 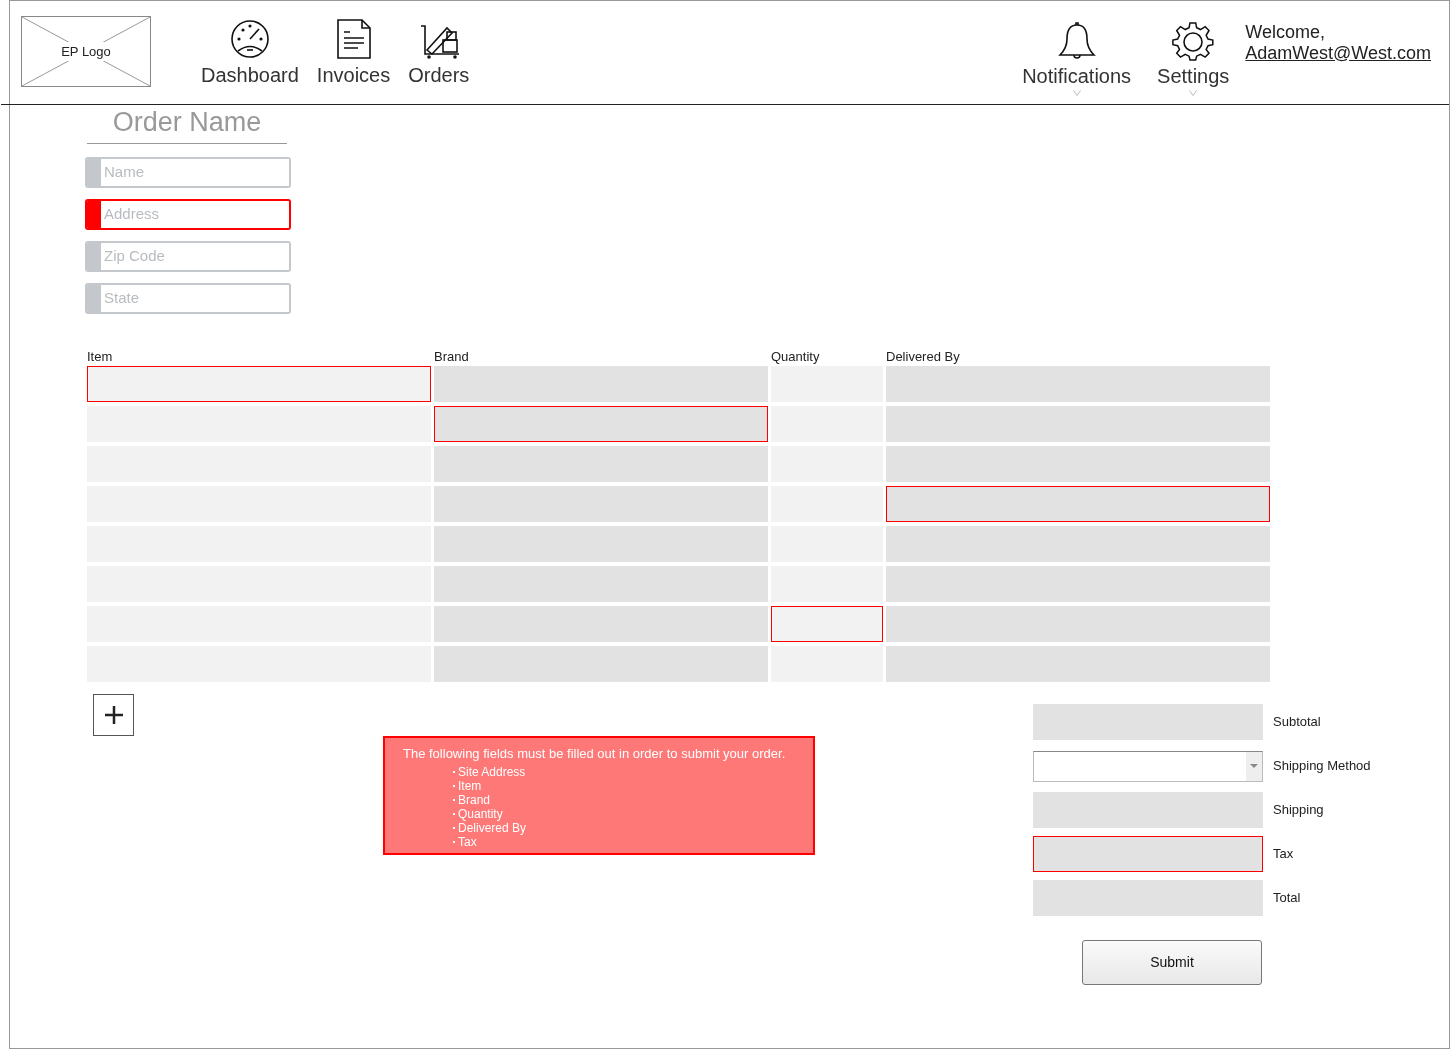 I want to click on summary-label: Subtotal, so click(x=1297, y=722).